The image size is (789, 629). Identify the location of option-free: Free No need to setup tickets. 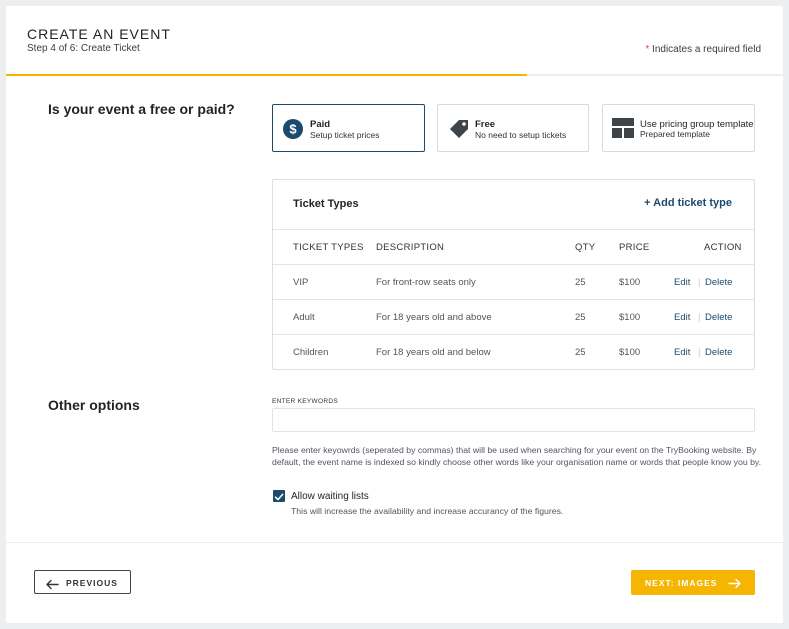
(513, 128).